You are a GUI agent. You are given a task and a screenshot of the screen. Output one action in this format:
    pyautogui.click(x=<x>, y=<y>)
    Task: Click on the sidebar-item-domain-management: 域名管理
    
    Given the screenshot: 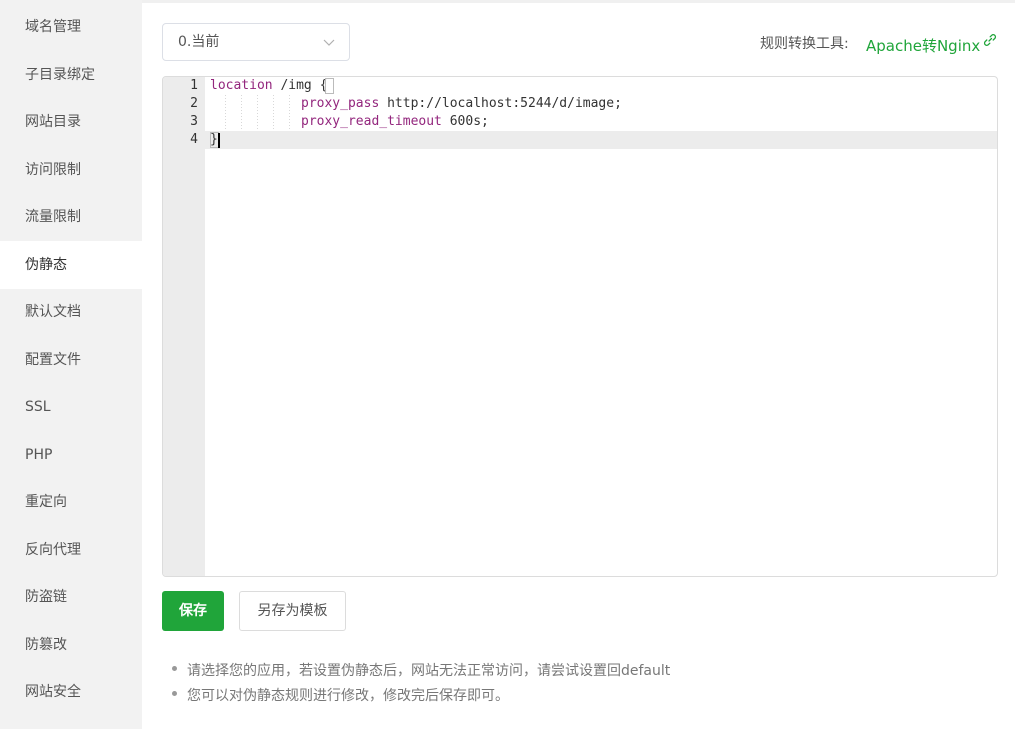 What is the action you would take?
    pyautogui.click(x=71, y=27)
    